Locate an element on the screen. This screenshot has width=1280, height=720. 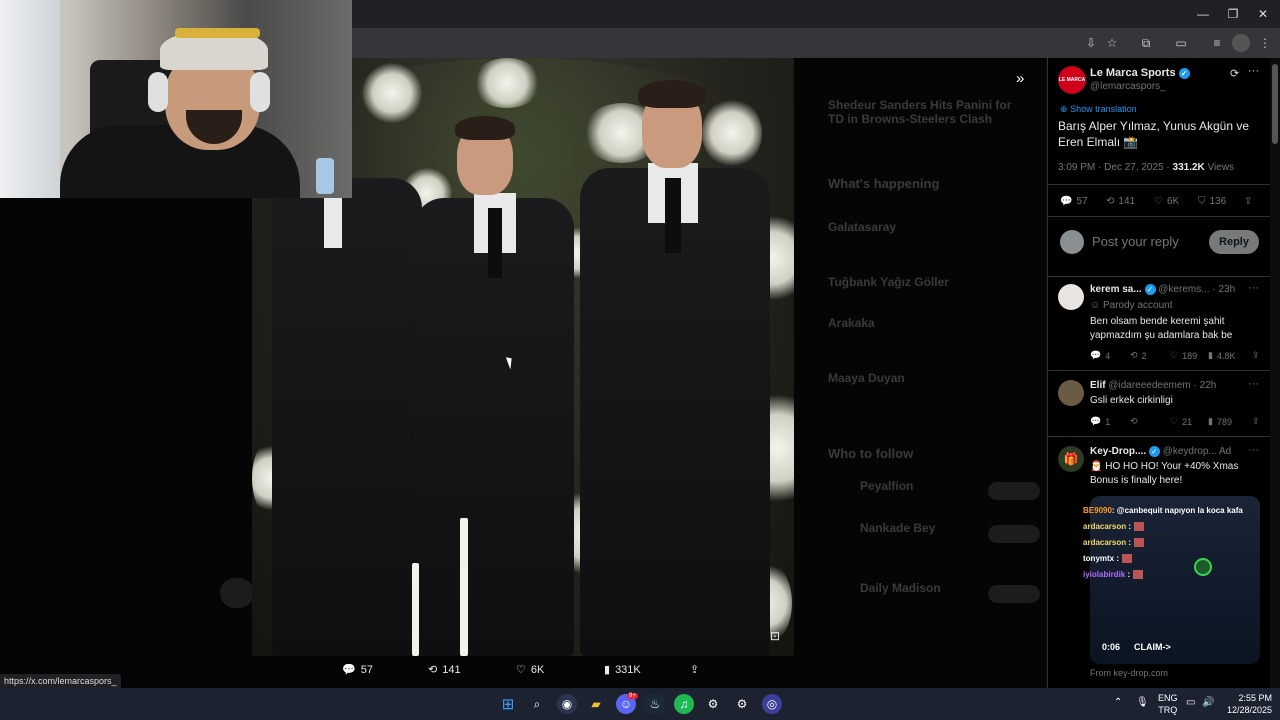
photo-alt-icon: ⊡ is located at coordinates (775, 638).